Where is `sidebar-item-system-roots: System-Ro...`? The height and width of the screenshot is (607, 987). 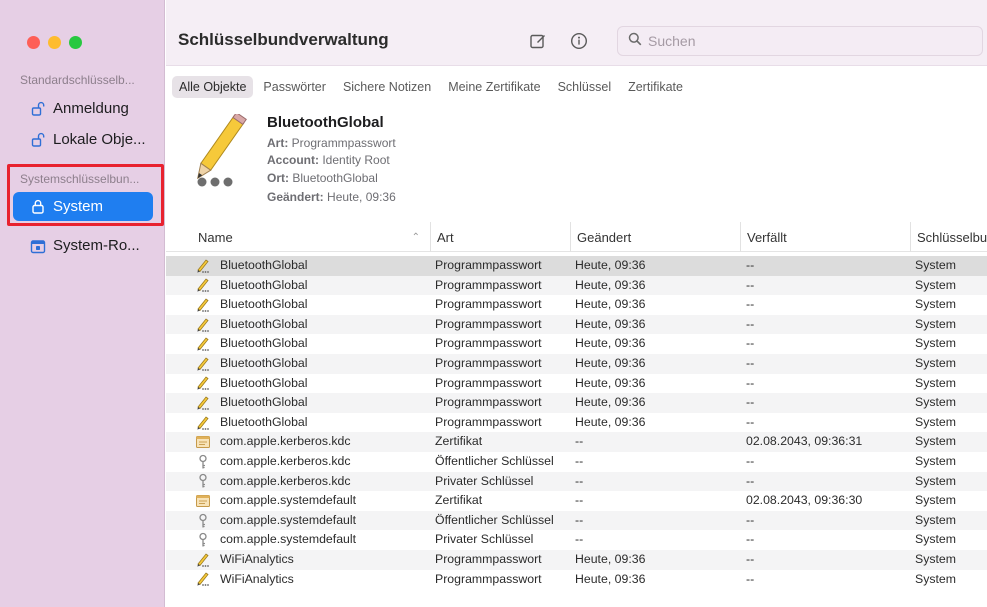
sidebar-item-system-roots: System-Ro... is located at coordinates (83, 245).